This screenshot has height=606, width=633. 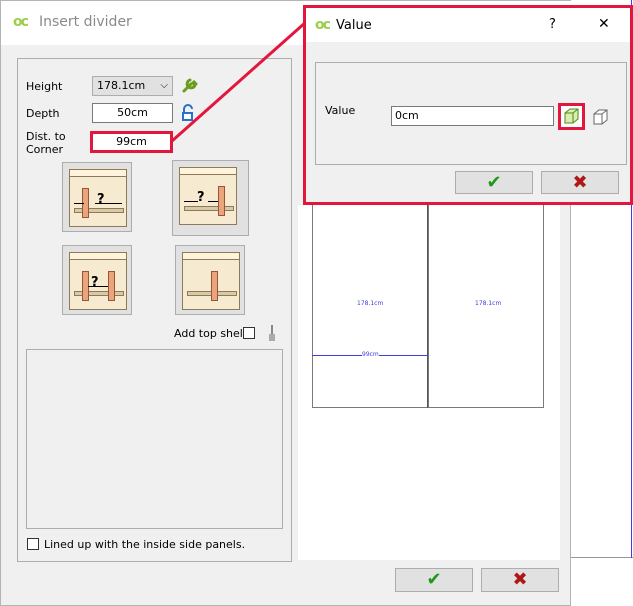 I want to click on value-input: 0cm, so click(x=472, y=116).